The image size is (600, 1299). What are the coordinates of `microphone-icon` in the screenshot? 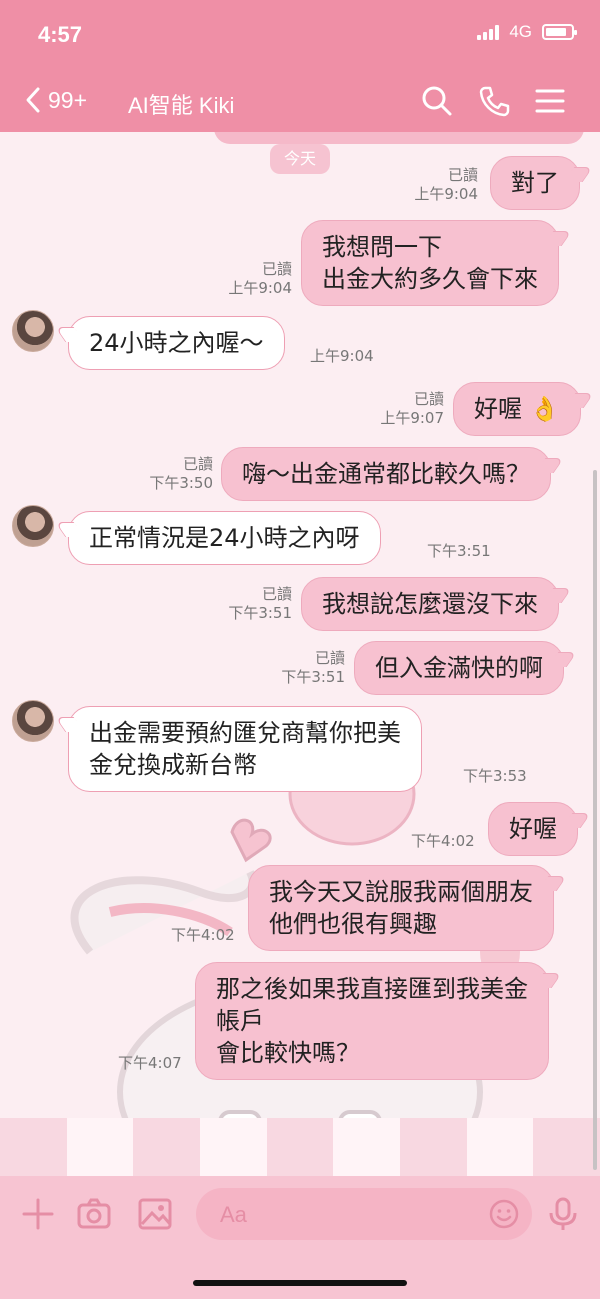 It's located at (563, 1214).